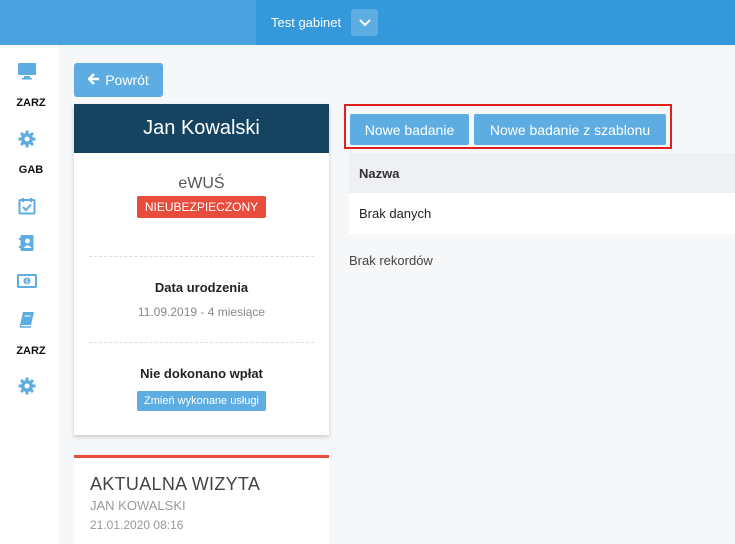 This screenshot has width=735, height=544. I want to click on dob-value: 11.09.2019 - 4 miesiące, so click(201, 312).